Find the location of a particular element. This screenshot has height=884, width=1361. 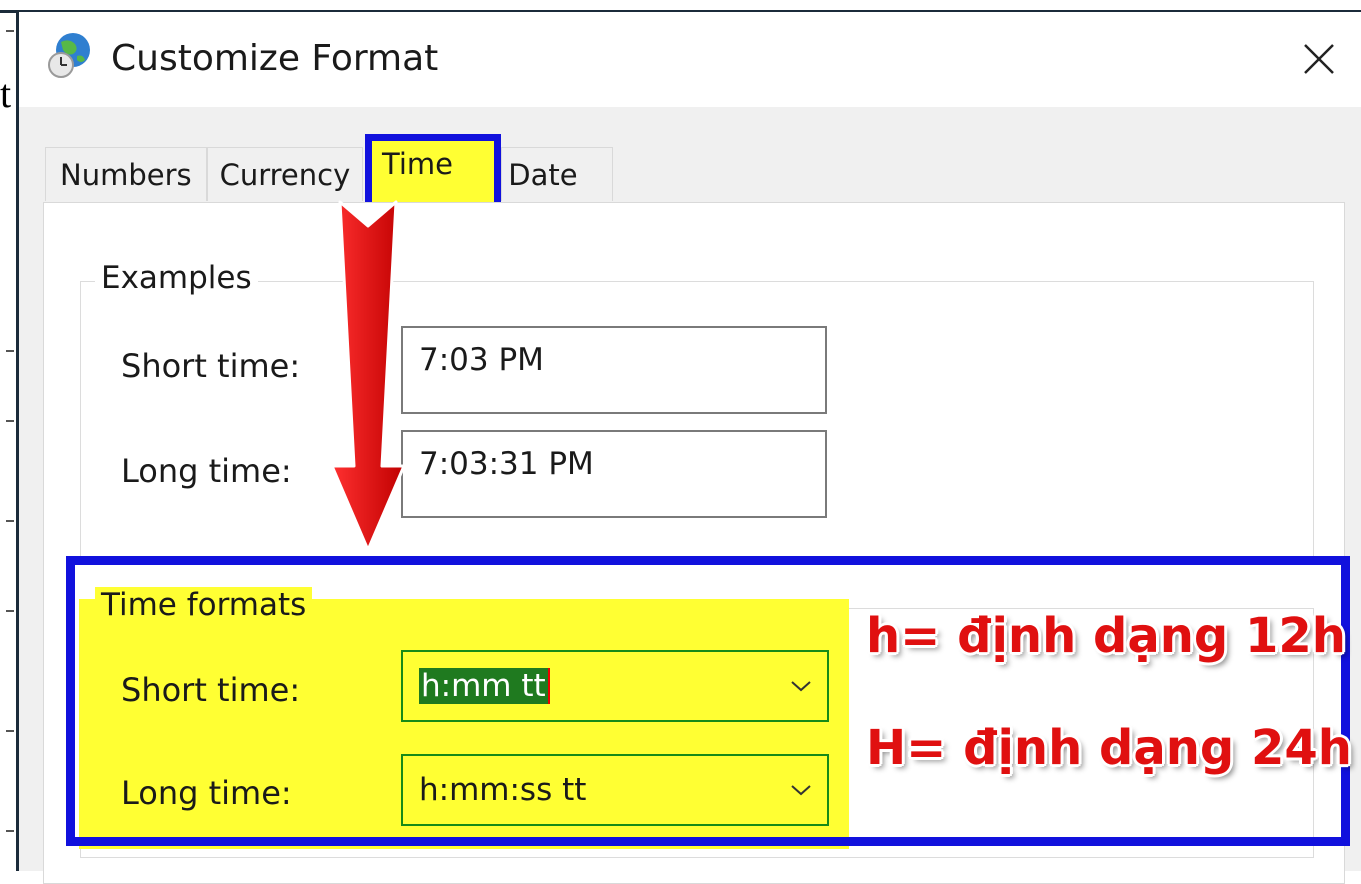

example-short-time-value: 7:03 PM is located at coordinates (614, 370).